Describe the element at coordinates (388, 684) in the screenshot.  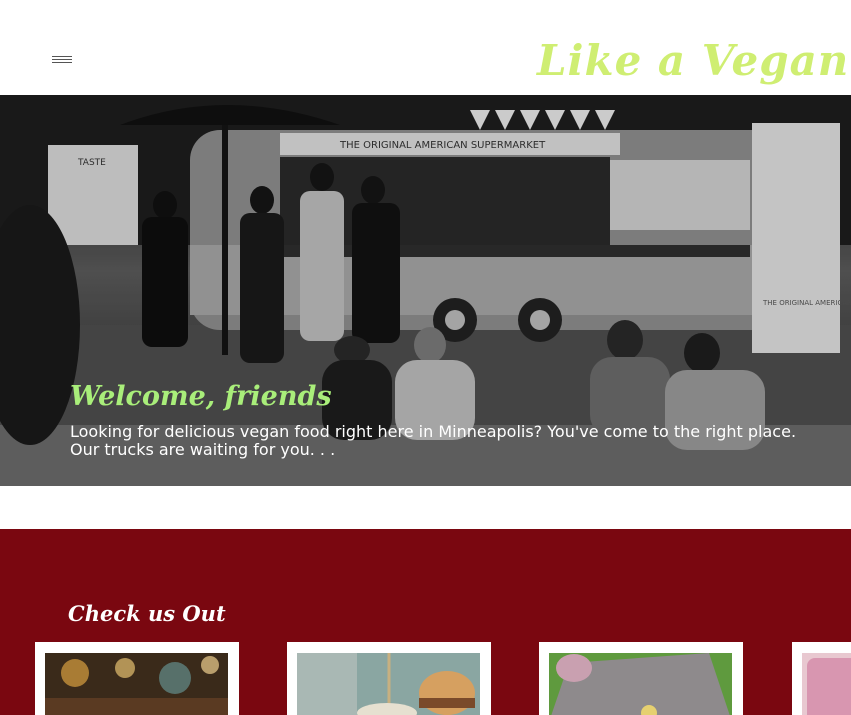
I see `burger-on-skewer-photo` at that location.